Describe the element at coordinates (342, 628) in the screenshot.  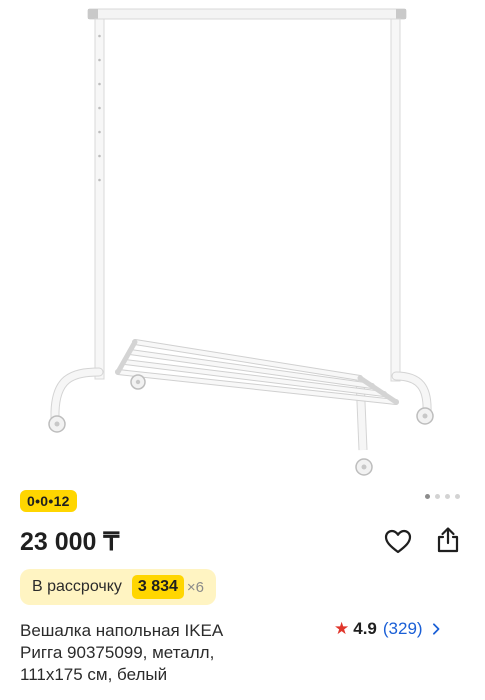
I see `star-icon: ★` at that location.